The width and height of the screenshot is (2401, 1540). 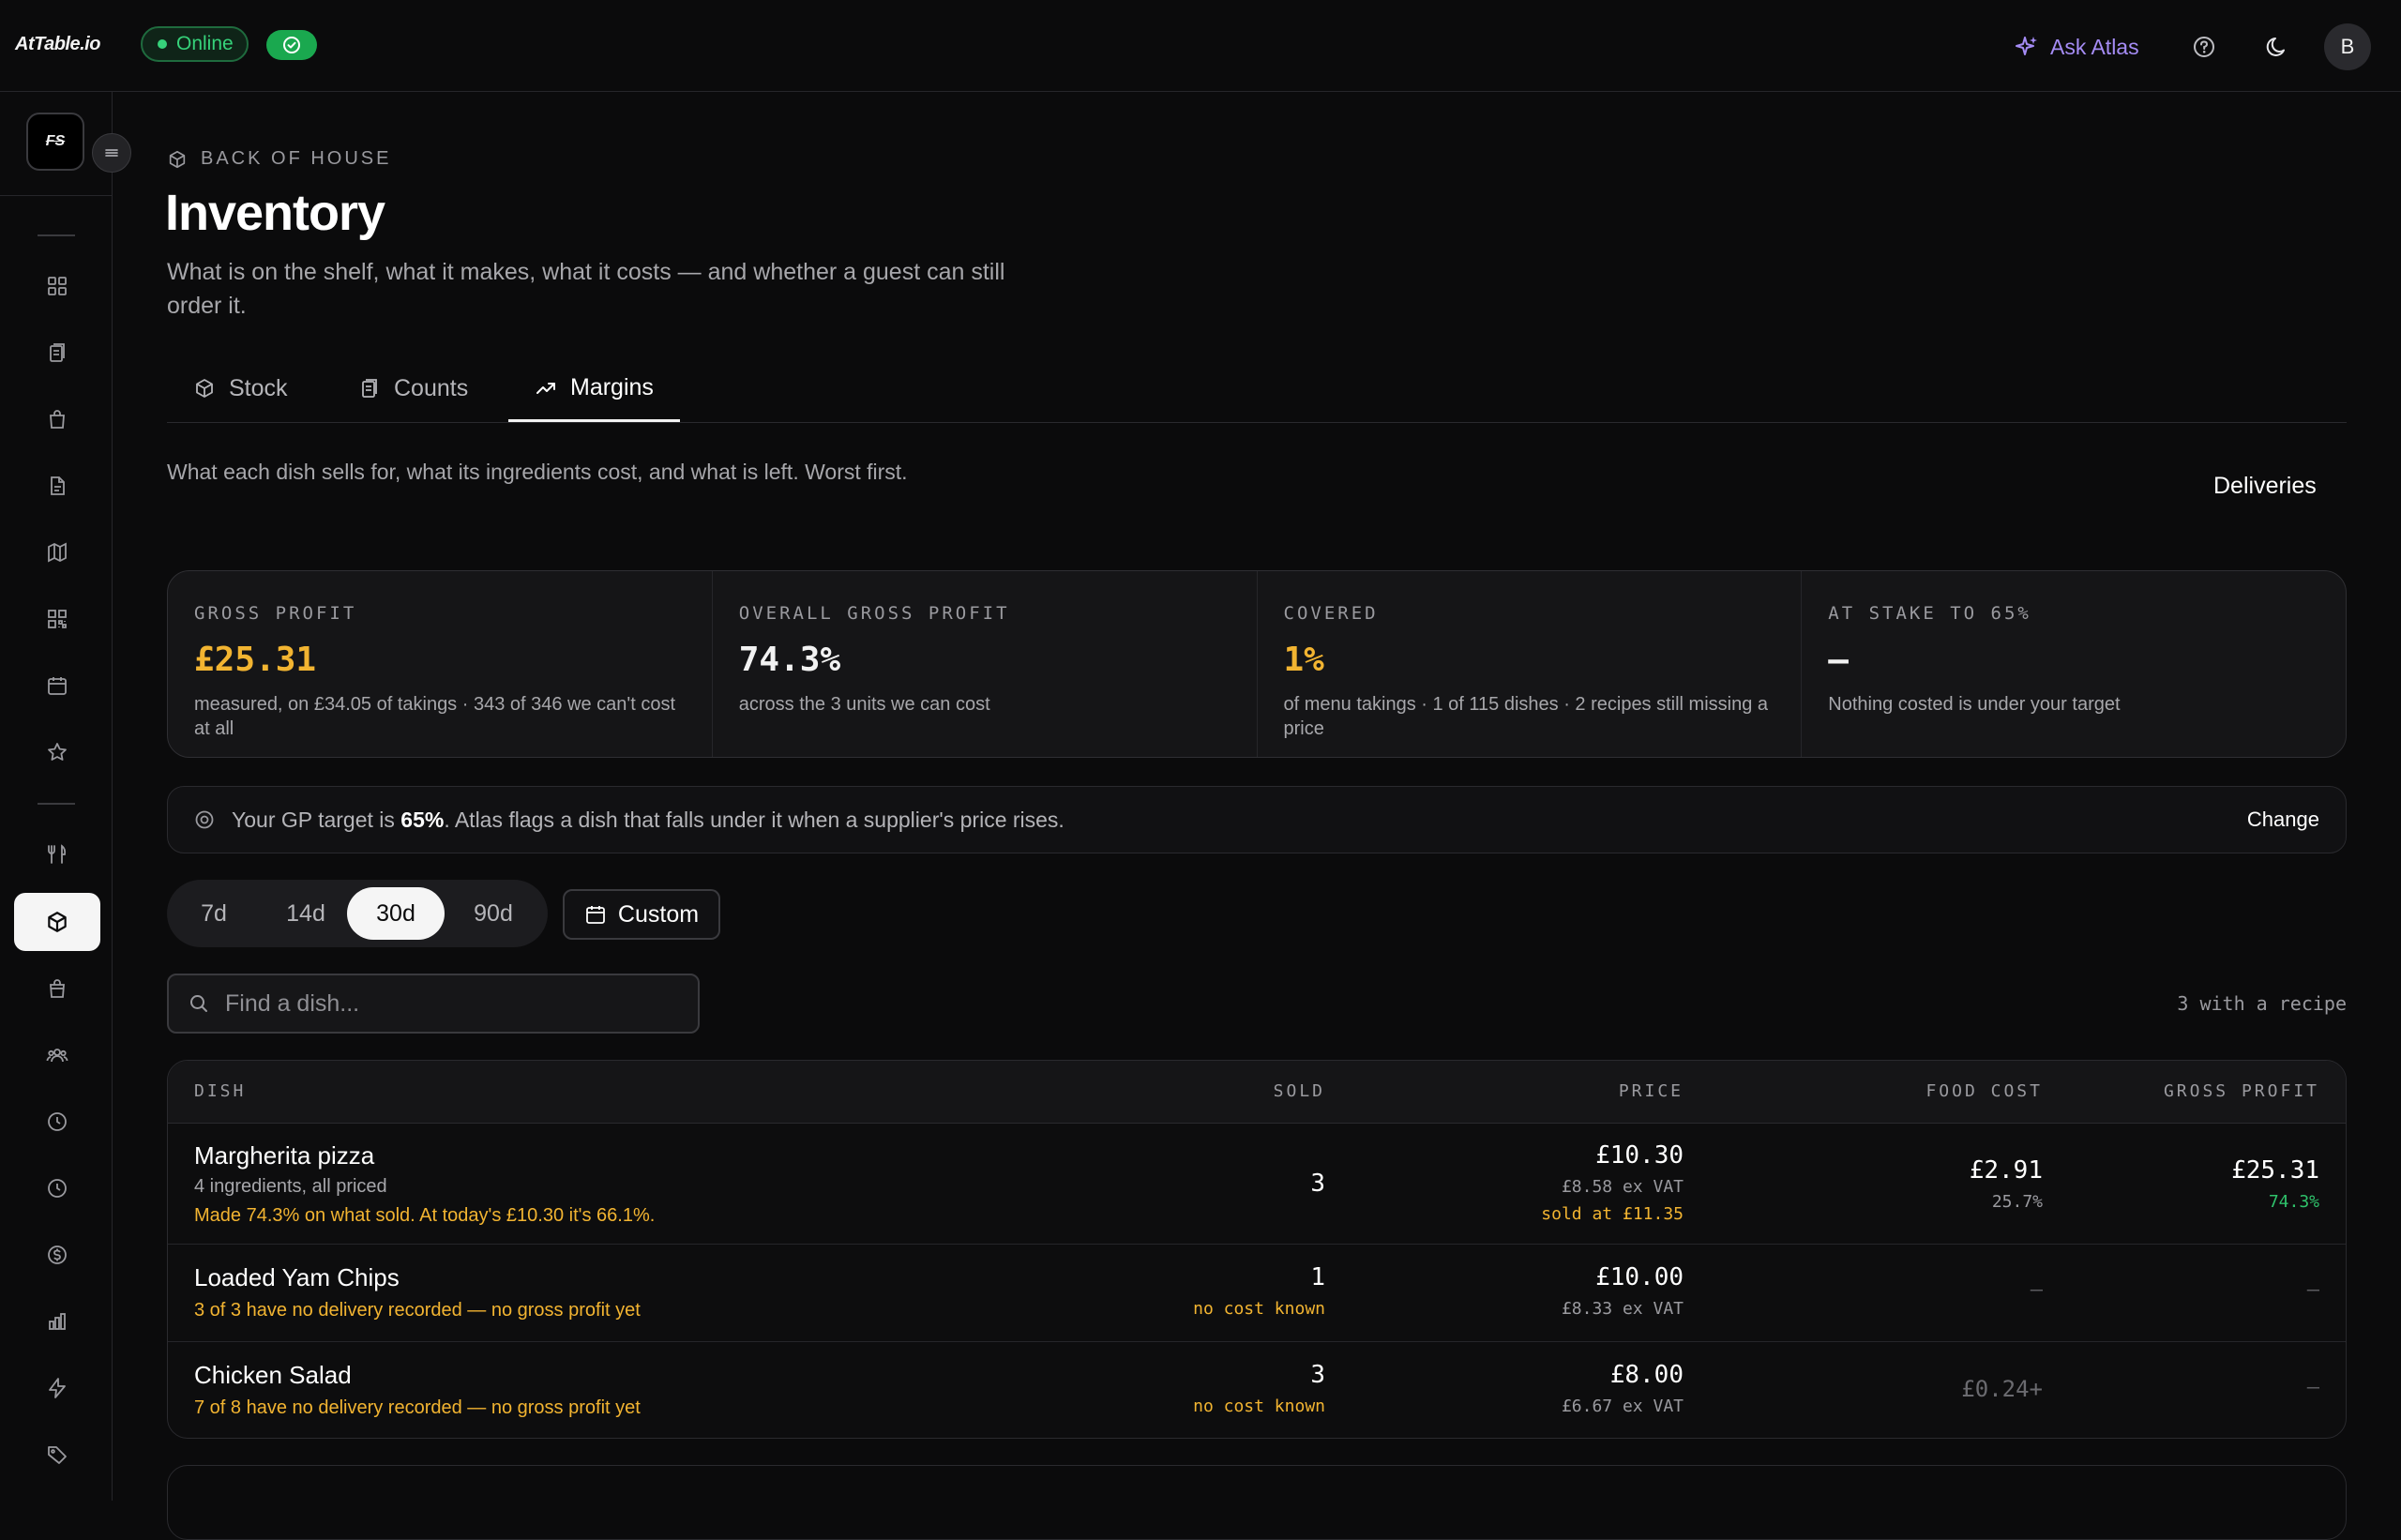 What do you see at coordinates (396, 913) in the screenshot?
I see `range-30d: 30d` at bounding box center [396, 913].